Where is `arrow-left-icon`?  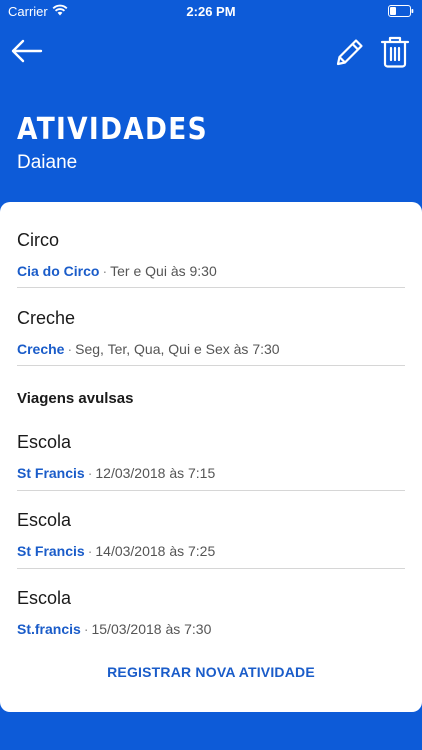 arrow-left-icon is located at coordinates (27, 51).